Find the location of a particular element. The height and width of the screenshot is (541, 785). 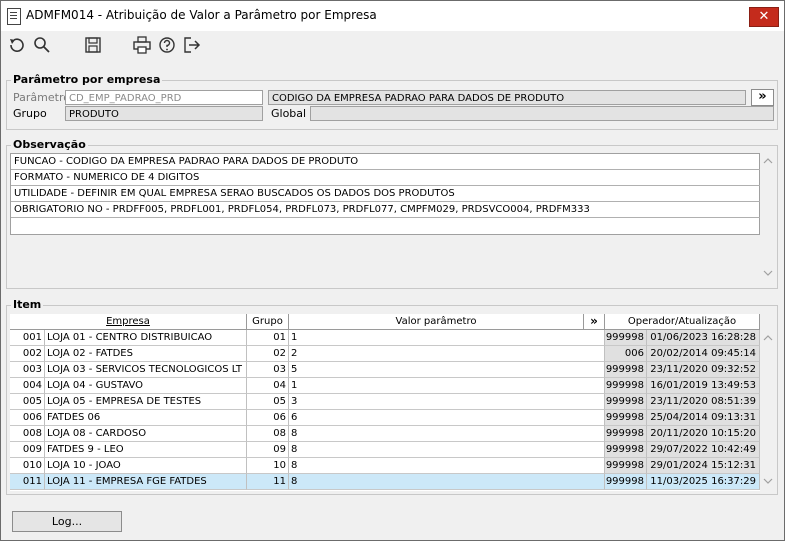

header-valor: Valor parâmetro is located at coordinates (436, 321).